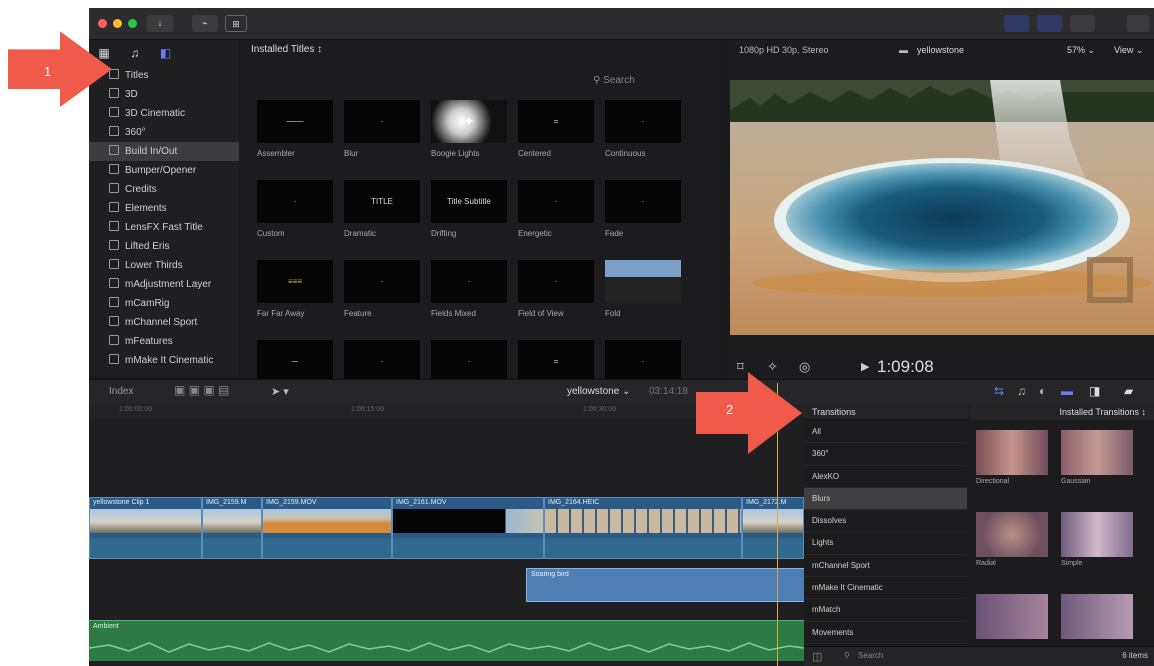 The width and height of the screenshot is (1154, 666). What do you see at coordinates (384, 289) in the screenshot?
I see `title-thumbnail: · Feature` at bounding box center [384, 289].